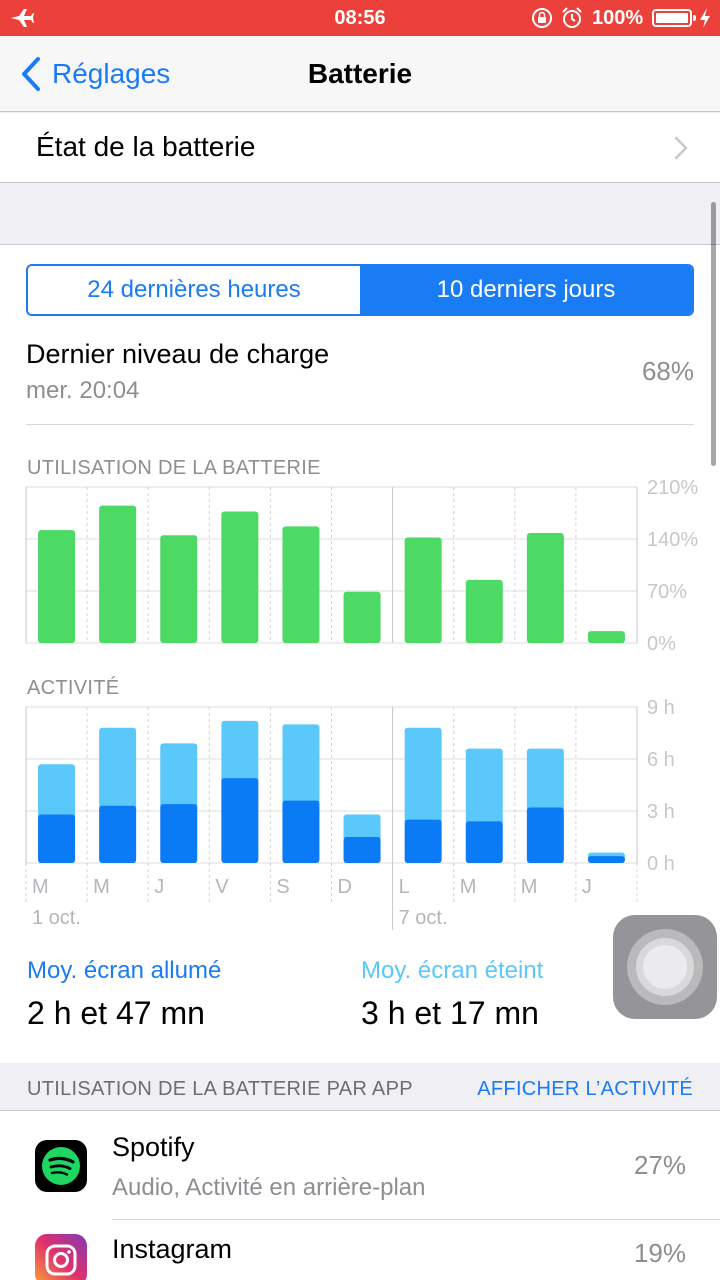 The image size is (720, 1280). I want to click on page-title: Batterie, so click(360, 73).